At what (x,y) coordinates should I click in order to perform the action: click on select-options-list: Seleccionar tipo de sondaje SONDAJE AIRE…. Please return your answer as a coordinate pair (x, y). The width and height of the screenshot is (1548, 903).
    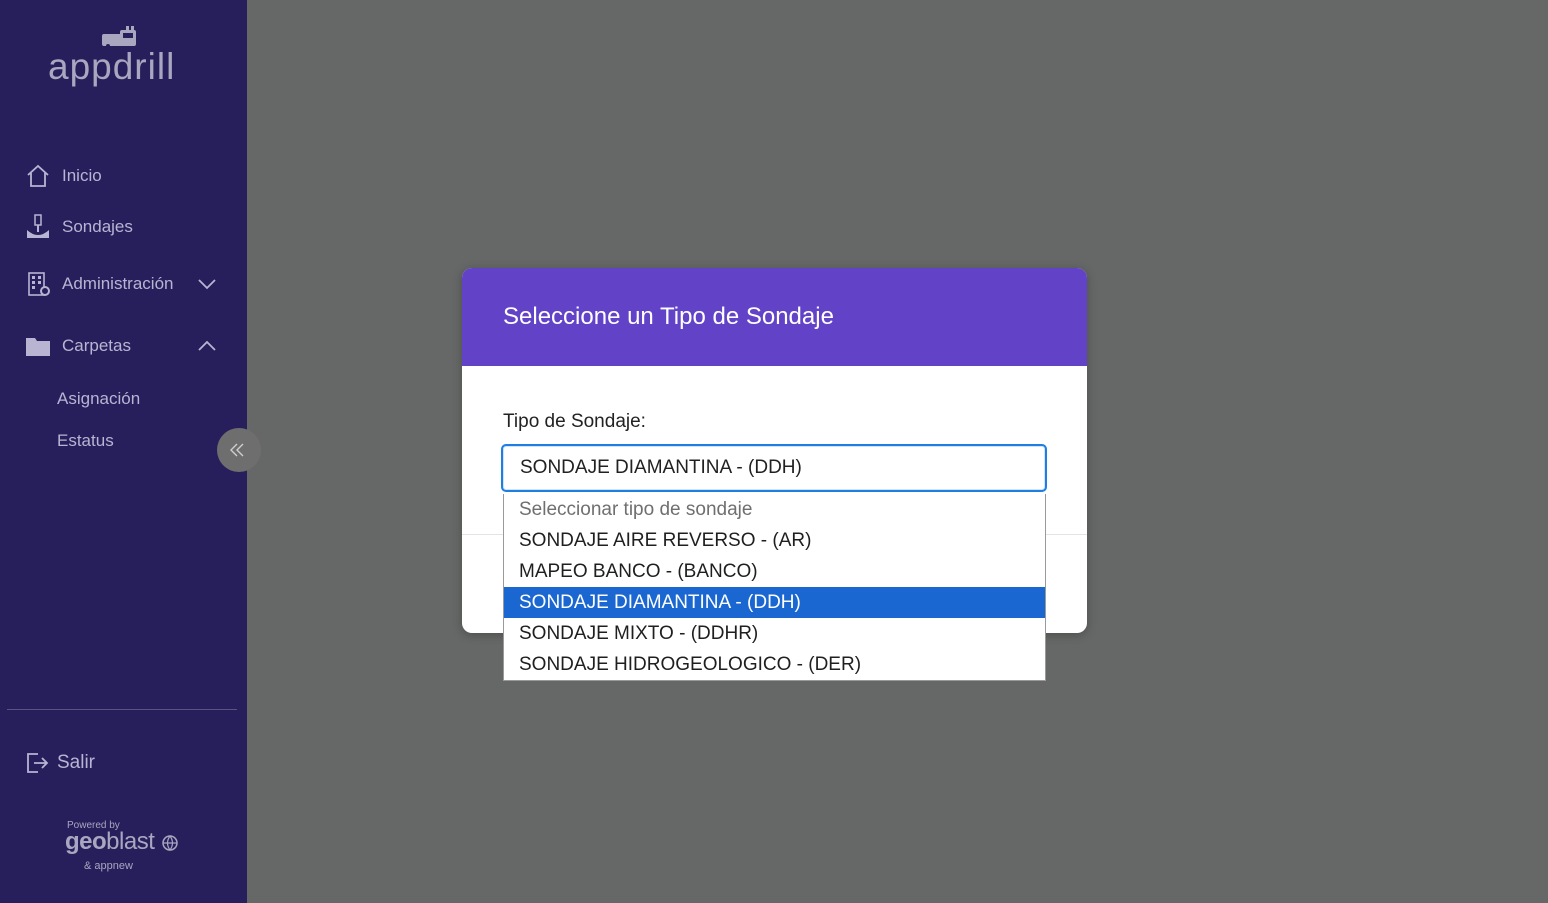
    Looking at the image, I should click on (774, 587).